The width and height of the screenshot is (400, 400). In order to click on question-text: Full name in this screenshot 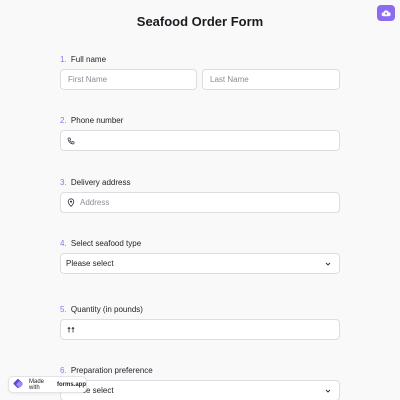, I will do `click(88, 59)`.